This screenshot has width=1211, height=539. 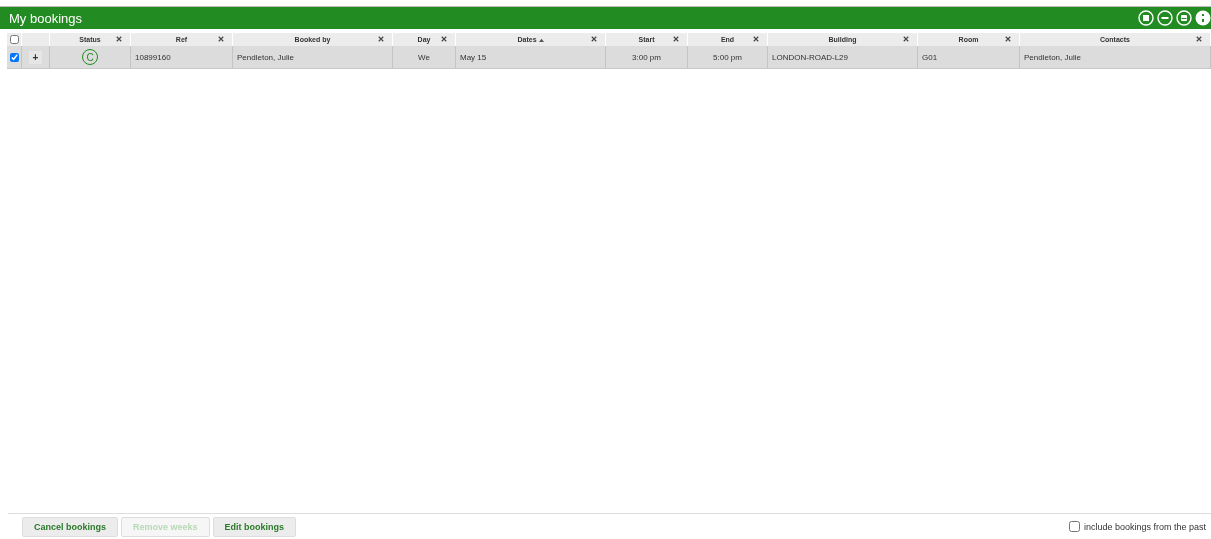 What do you see at coordinates (1146, 18) in the screenshot?
I see `grid-icon` at bounding box center [1146, 18].